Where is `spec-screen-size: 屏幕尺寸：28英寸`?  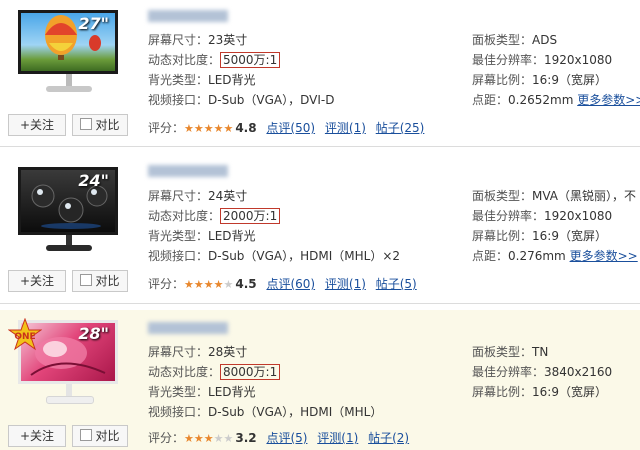
spec-screen-size: 屏幕尺寸：28英寸 is located at coordinates (198, 352).